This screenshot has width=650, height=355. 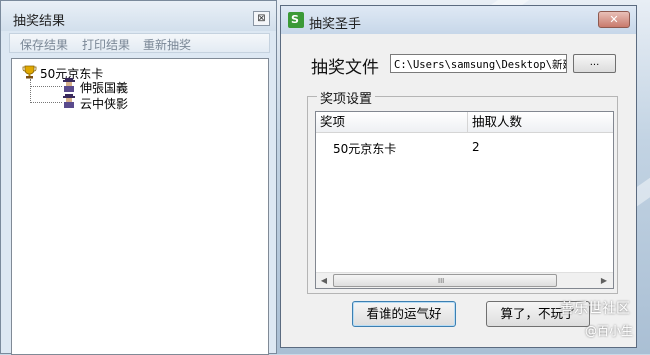 What do you see at coordinates (345, 68) in the screenshot?
I see `file-label: 抽奖文件` at bounding box center [345, 68].